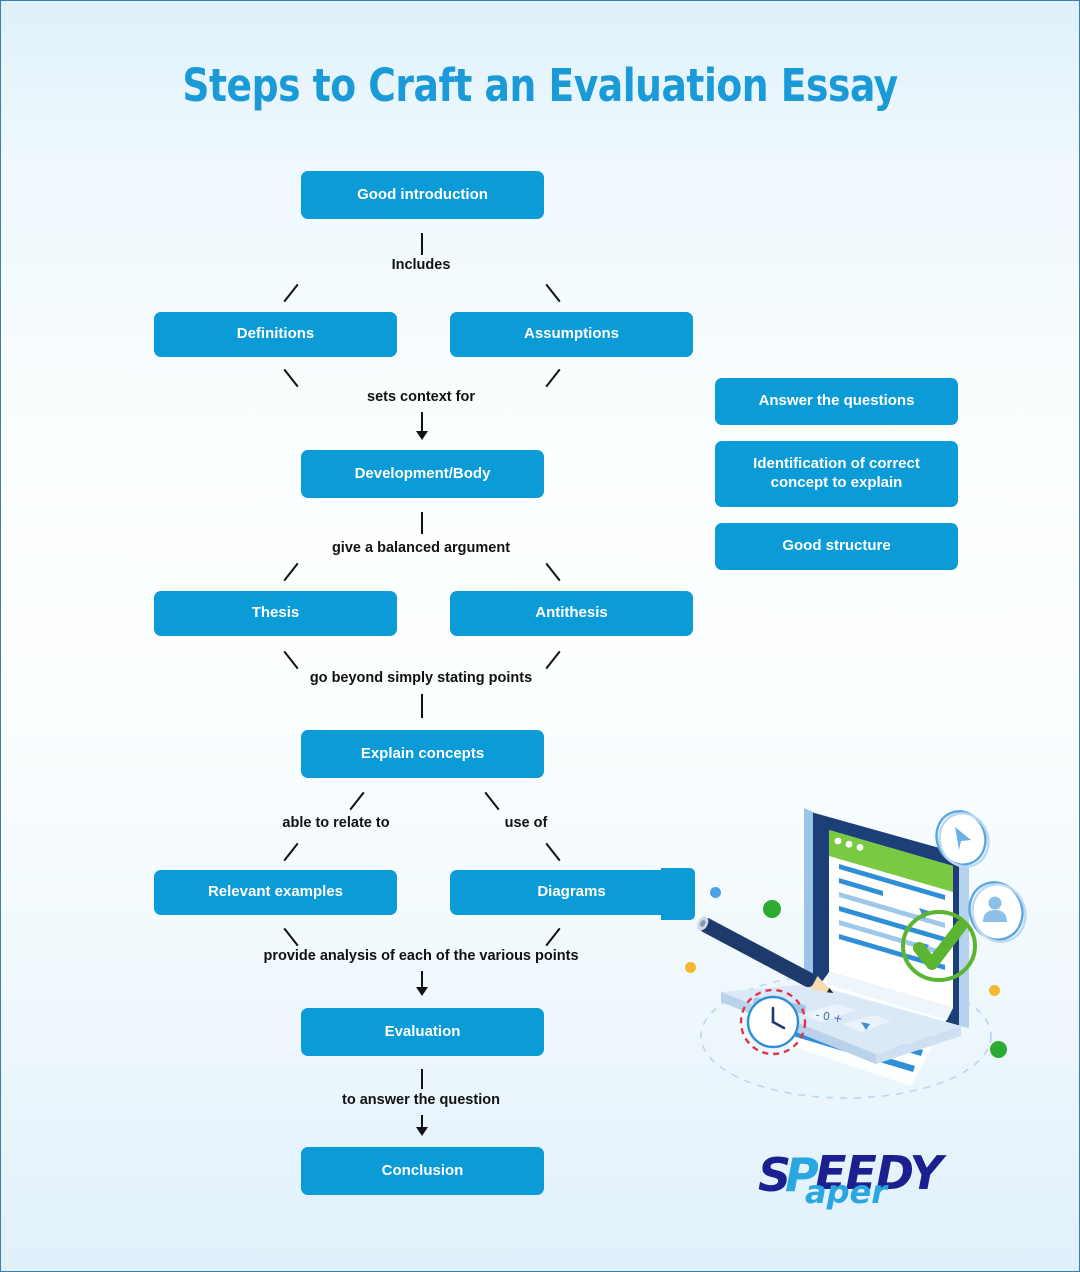 This screenshot has width=1080, height=1272. I want to click on flow-node-assumptions: Assumptions, so click(571, 334).